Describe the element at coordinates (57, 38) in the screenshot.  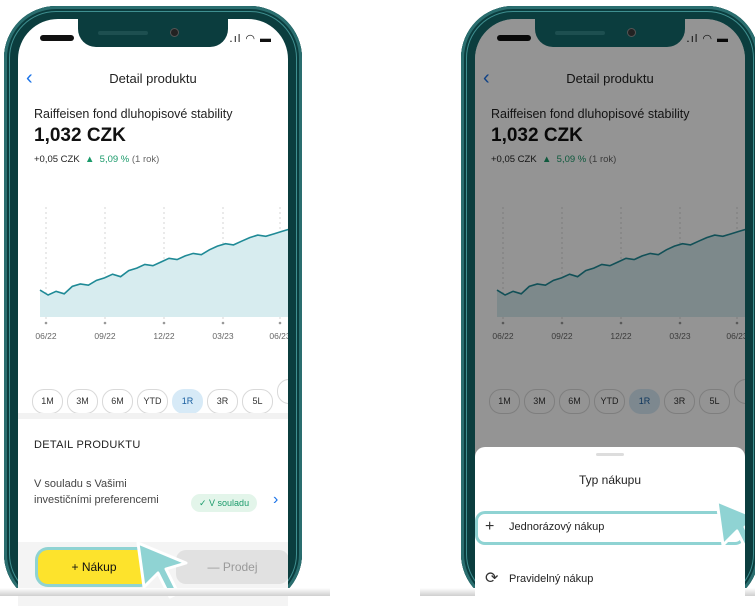
I see `status-pill` at that location.